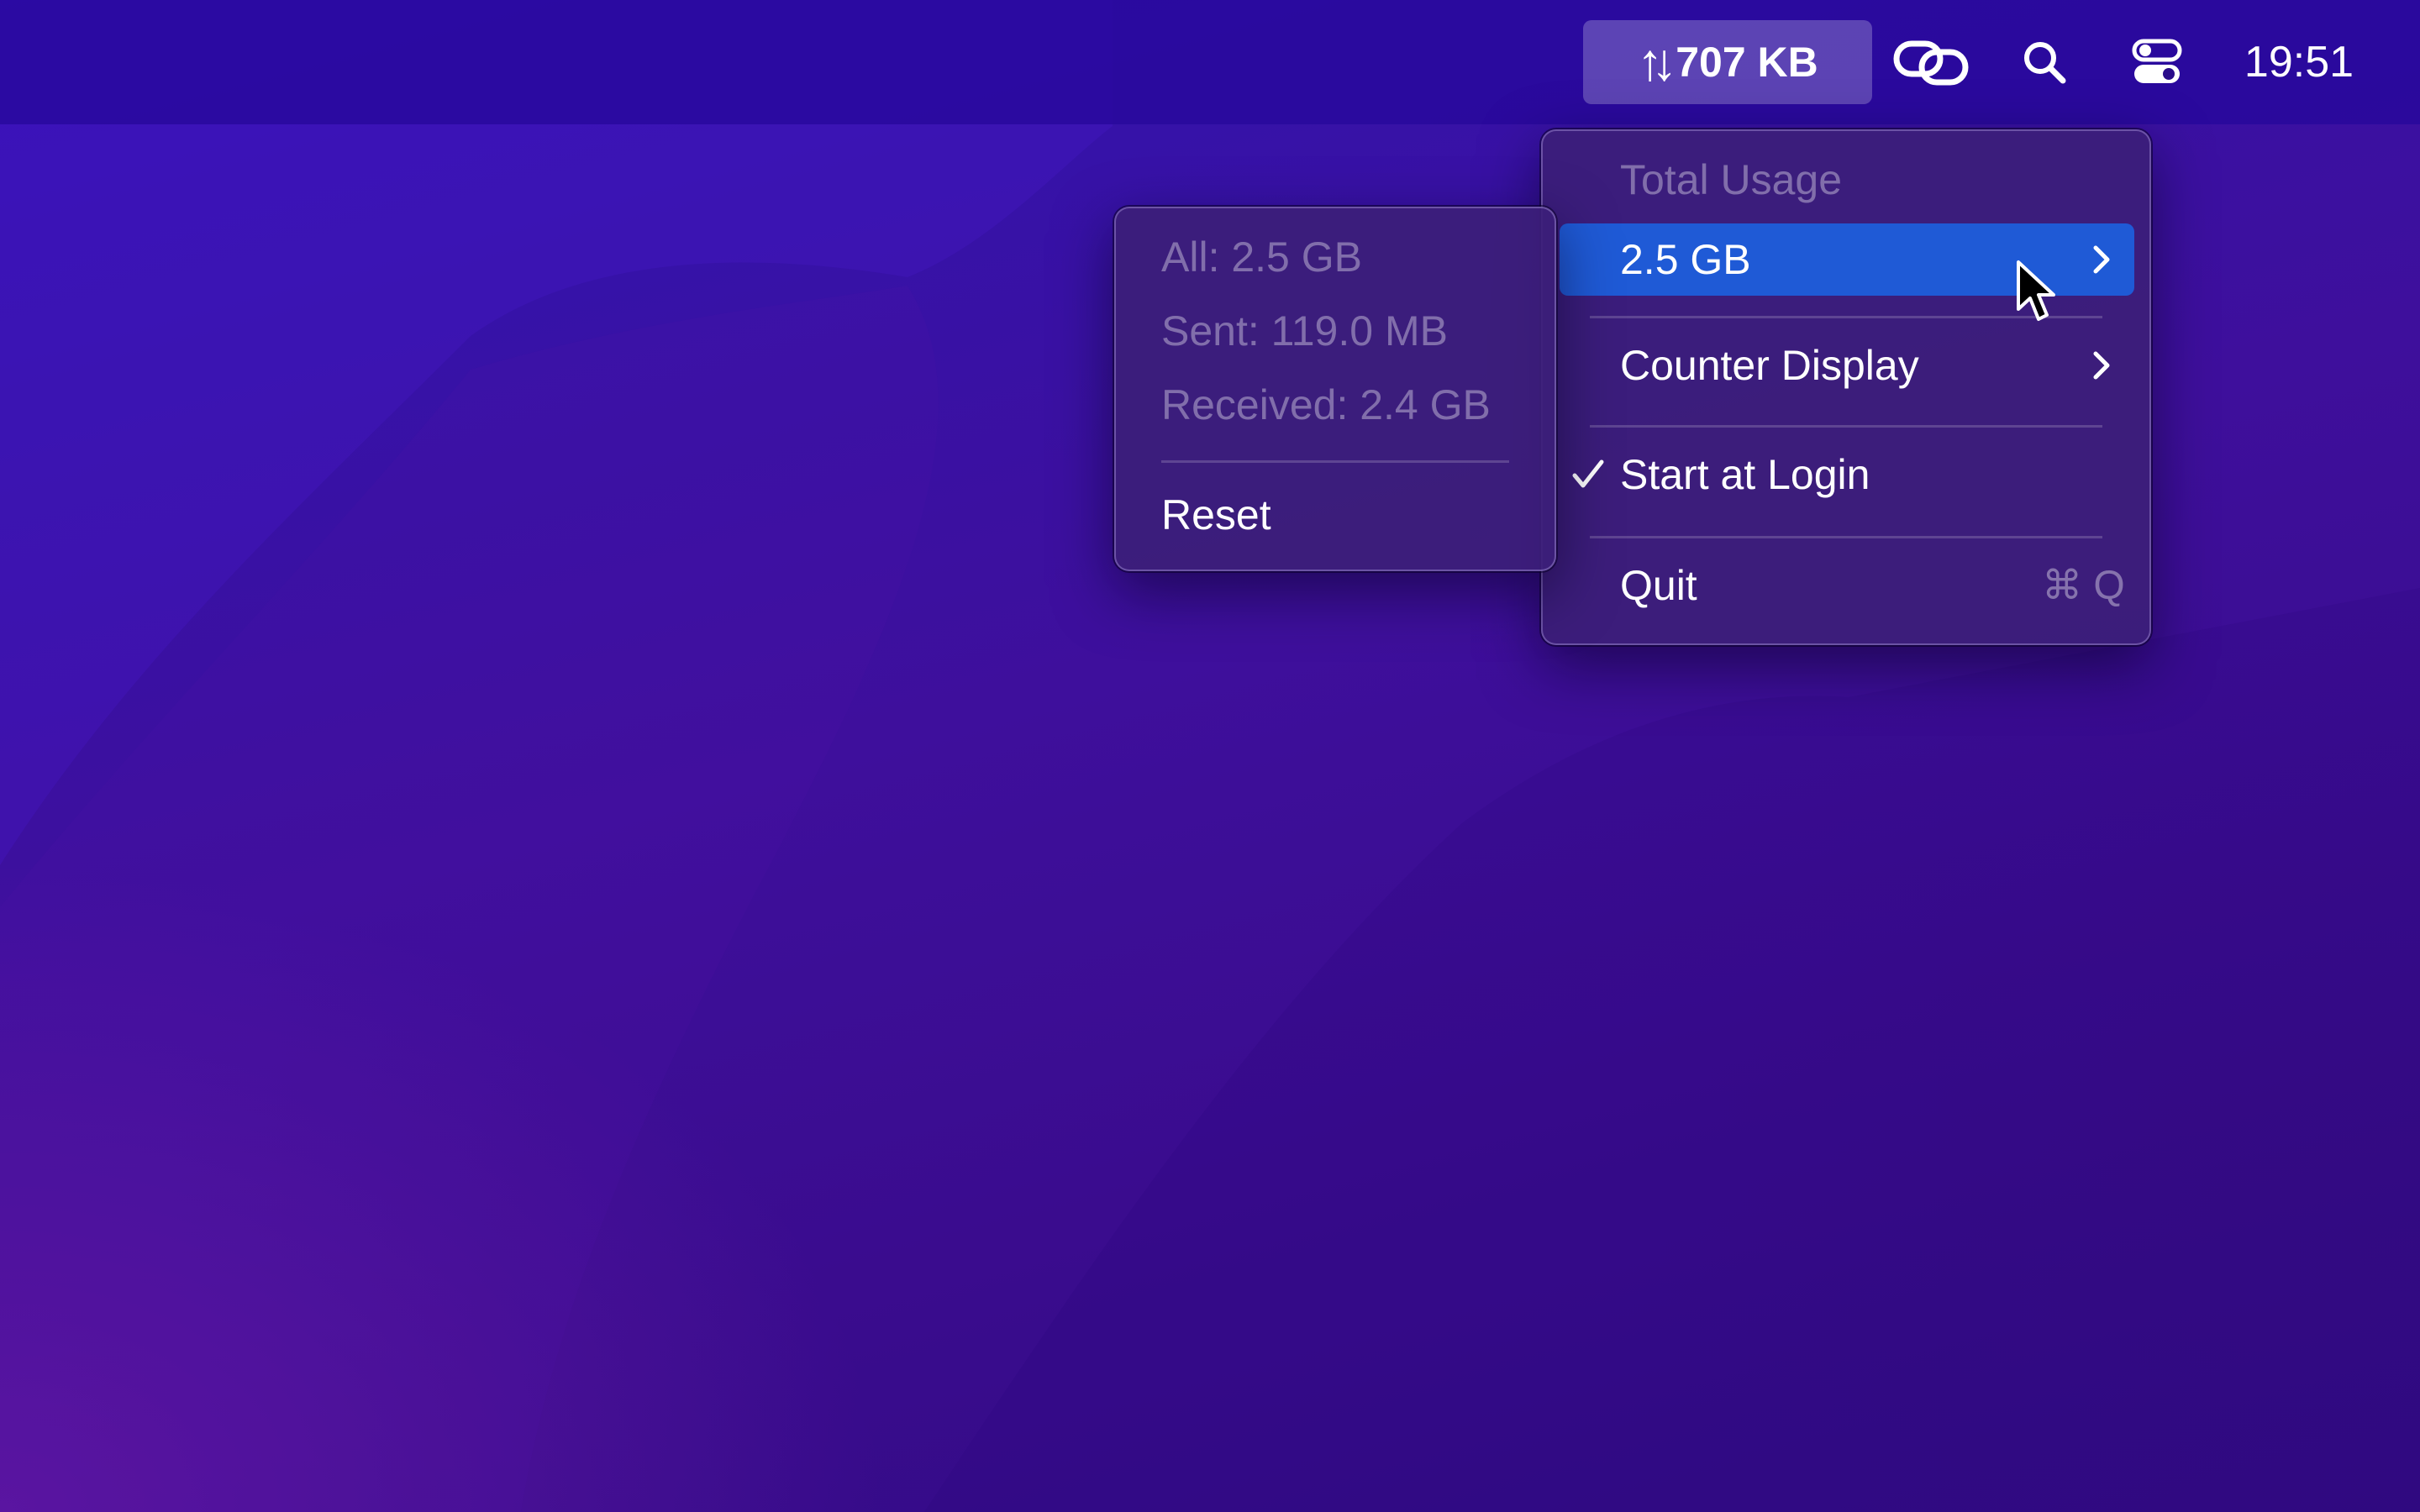 Image resolution: width=2420 pixels, height=1512 pixels. I want to click on menu-item-counter-display: Counter Display, so click(1847, 365).